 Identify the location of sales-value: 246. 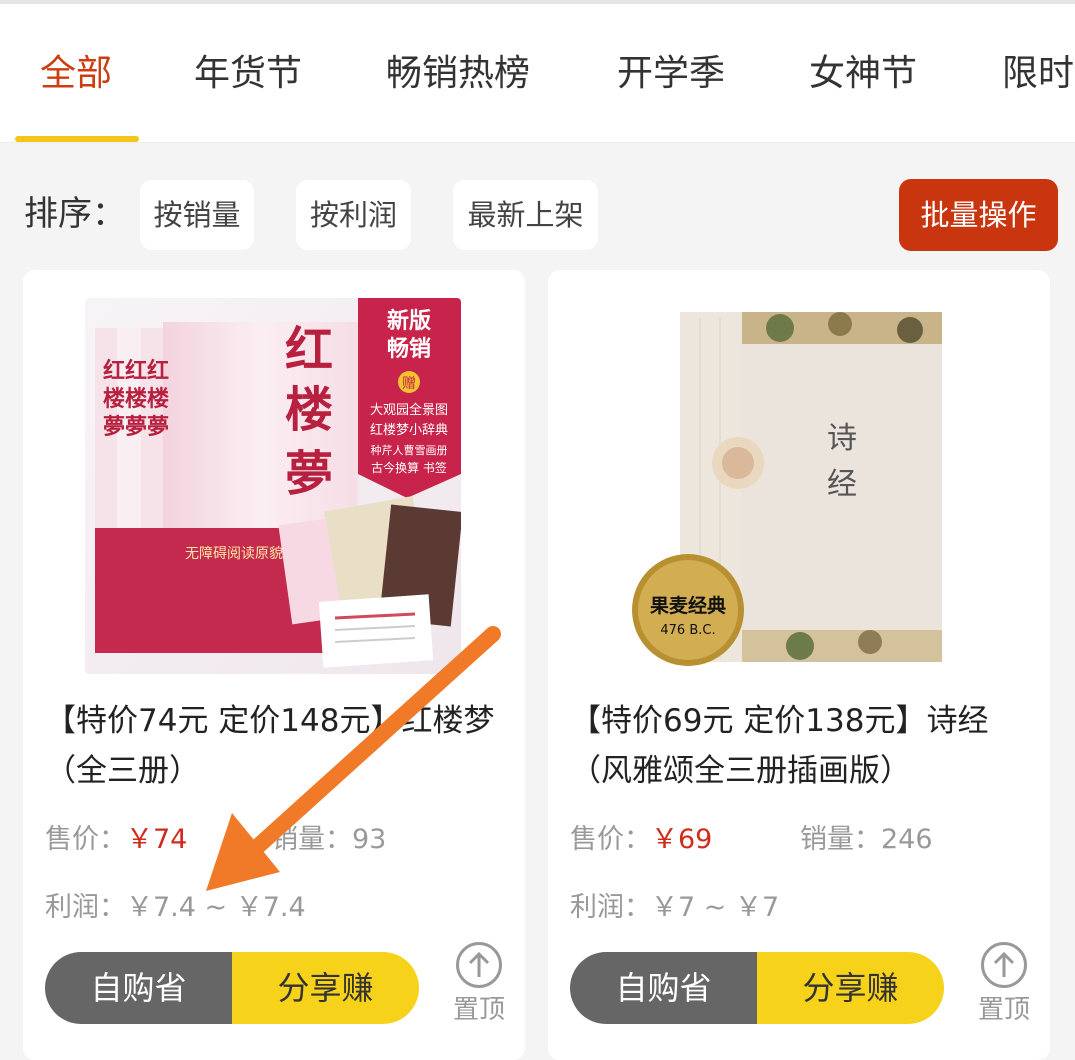
(907, 839).